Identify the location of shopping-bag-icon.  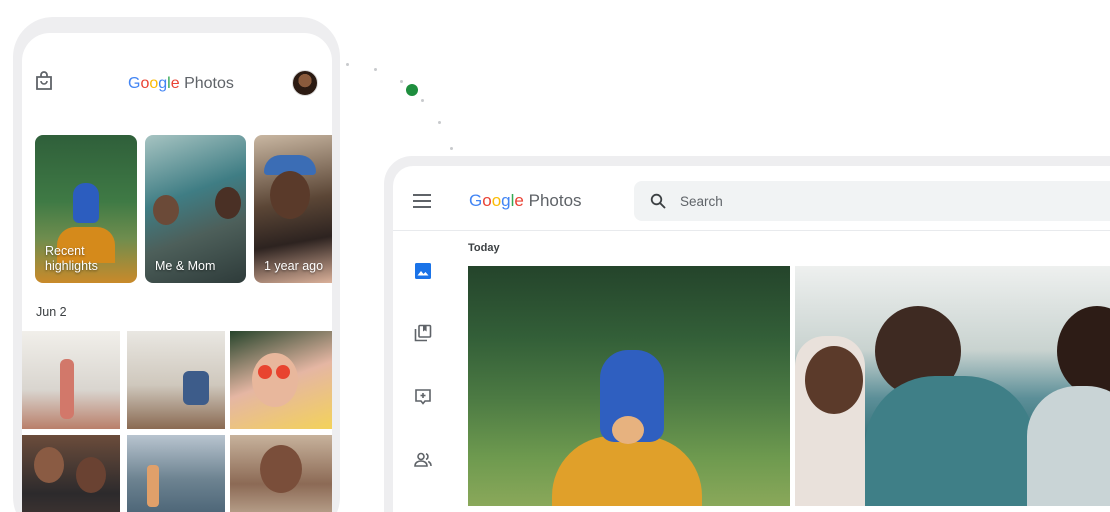
(44, 81).